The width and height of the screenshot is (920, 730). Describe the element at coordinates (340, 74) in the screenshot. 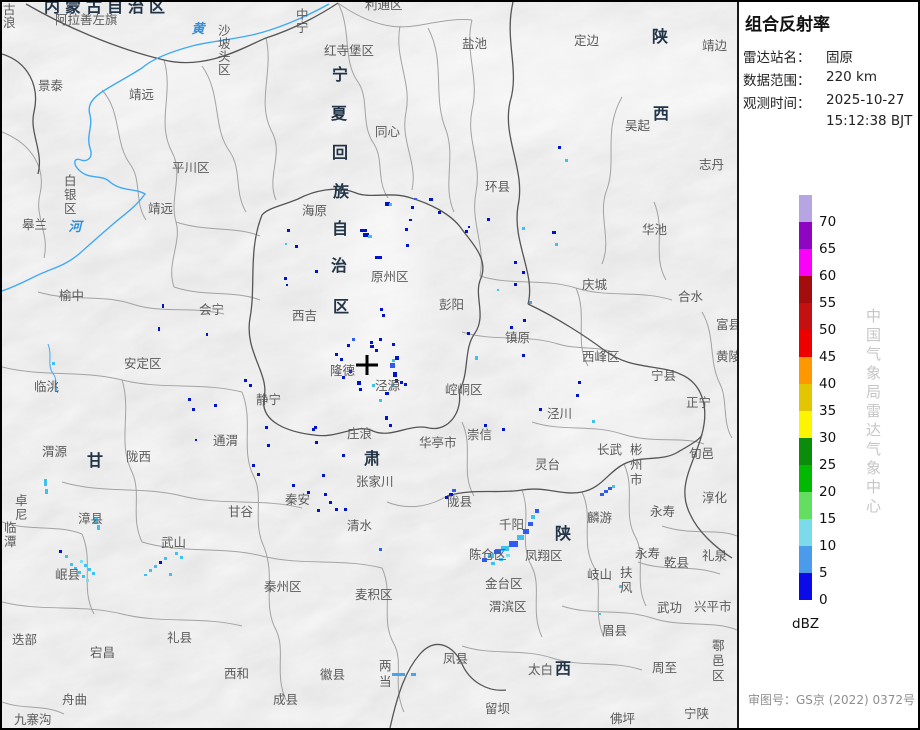

I see `province-label: 宁` at that location.